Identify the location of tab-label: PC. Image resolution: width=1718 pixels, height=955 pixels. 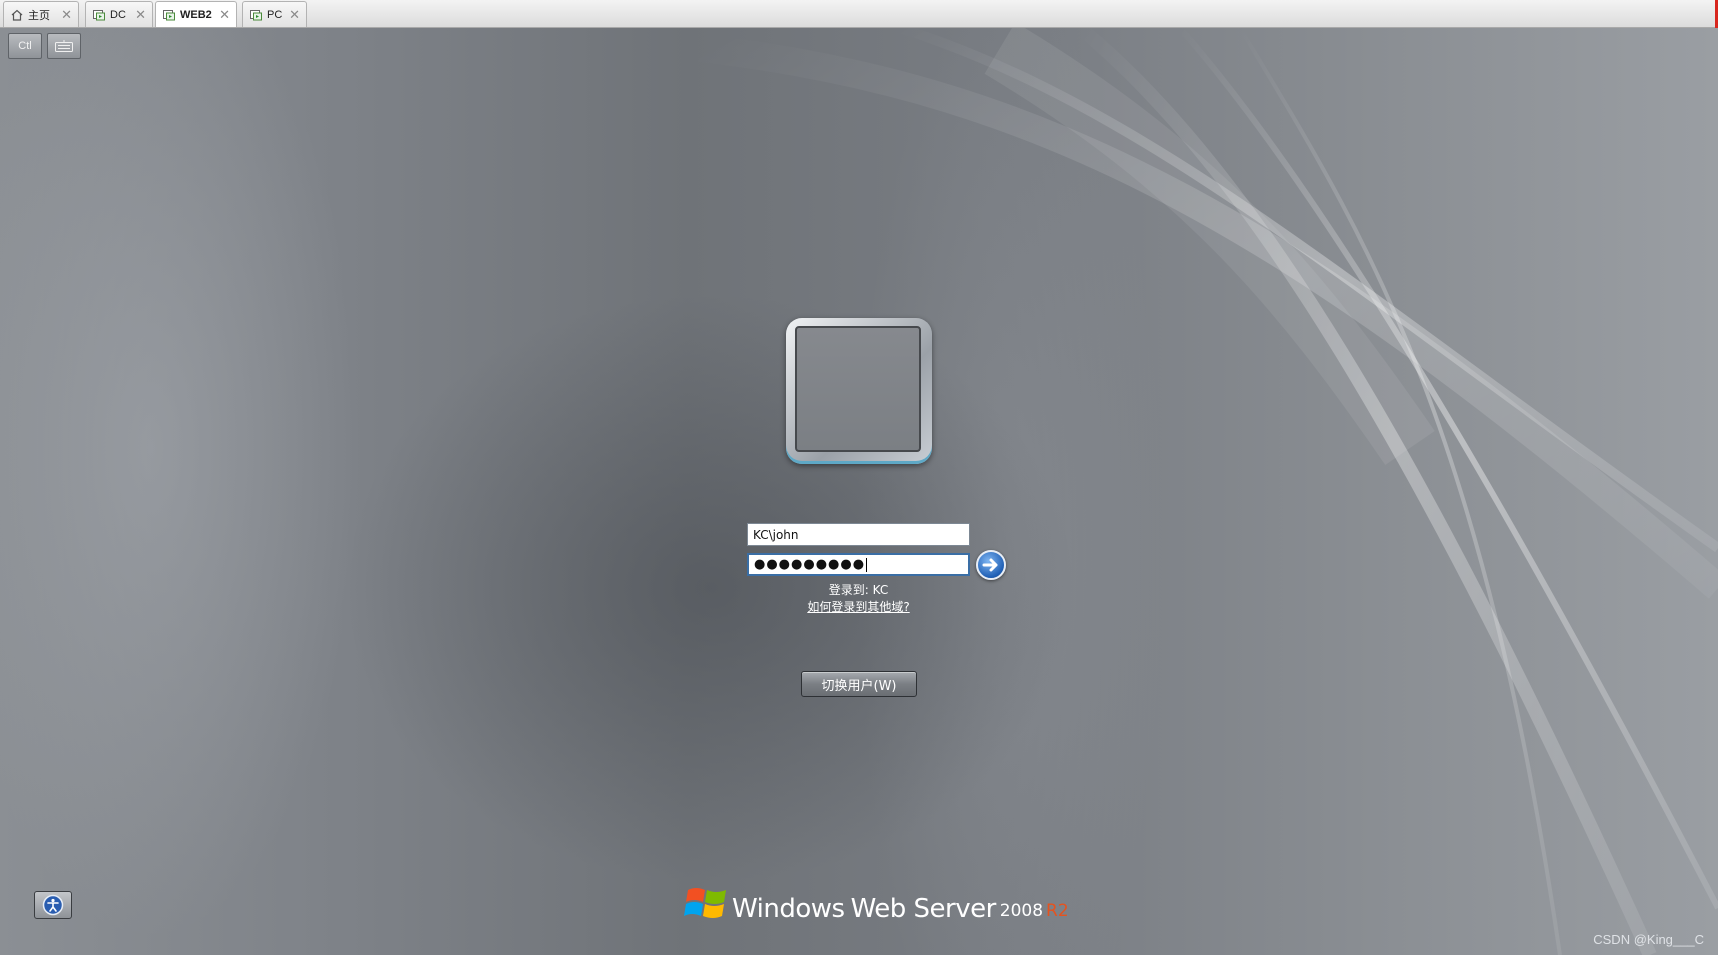
(275, 14).